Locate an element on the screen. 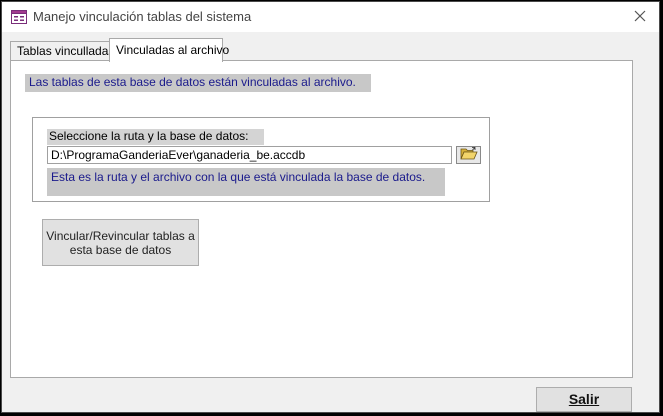  path-input is located at coordinates (249, 155).